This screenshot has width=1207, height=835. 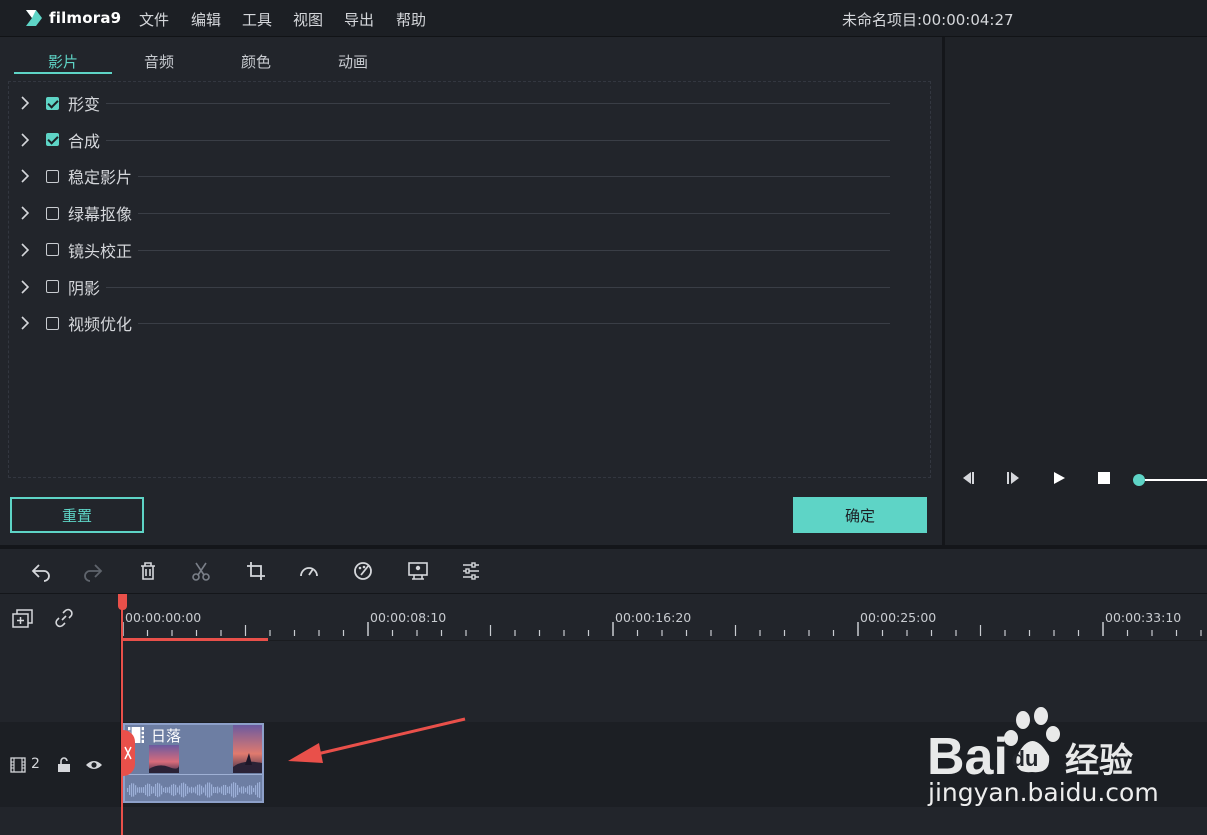 What do you see at coordinates (166, 736) in the screenshot?
I see `clip-title: 日落` at bounding box center [166, 736].